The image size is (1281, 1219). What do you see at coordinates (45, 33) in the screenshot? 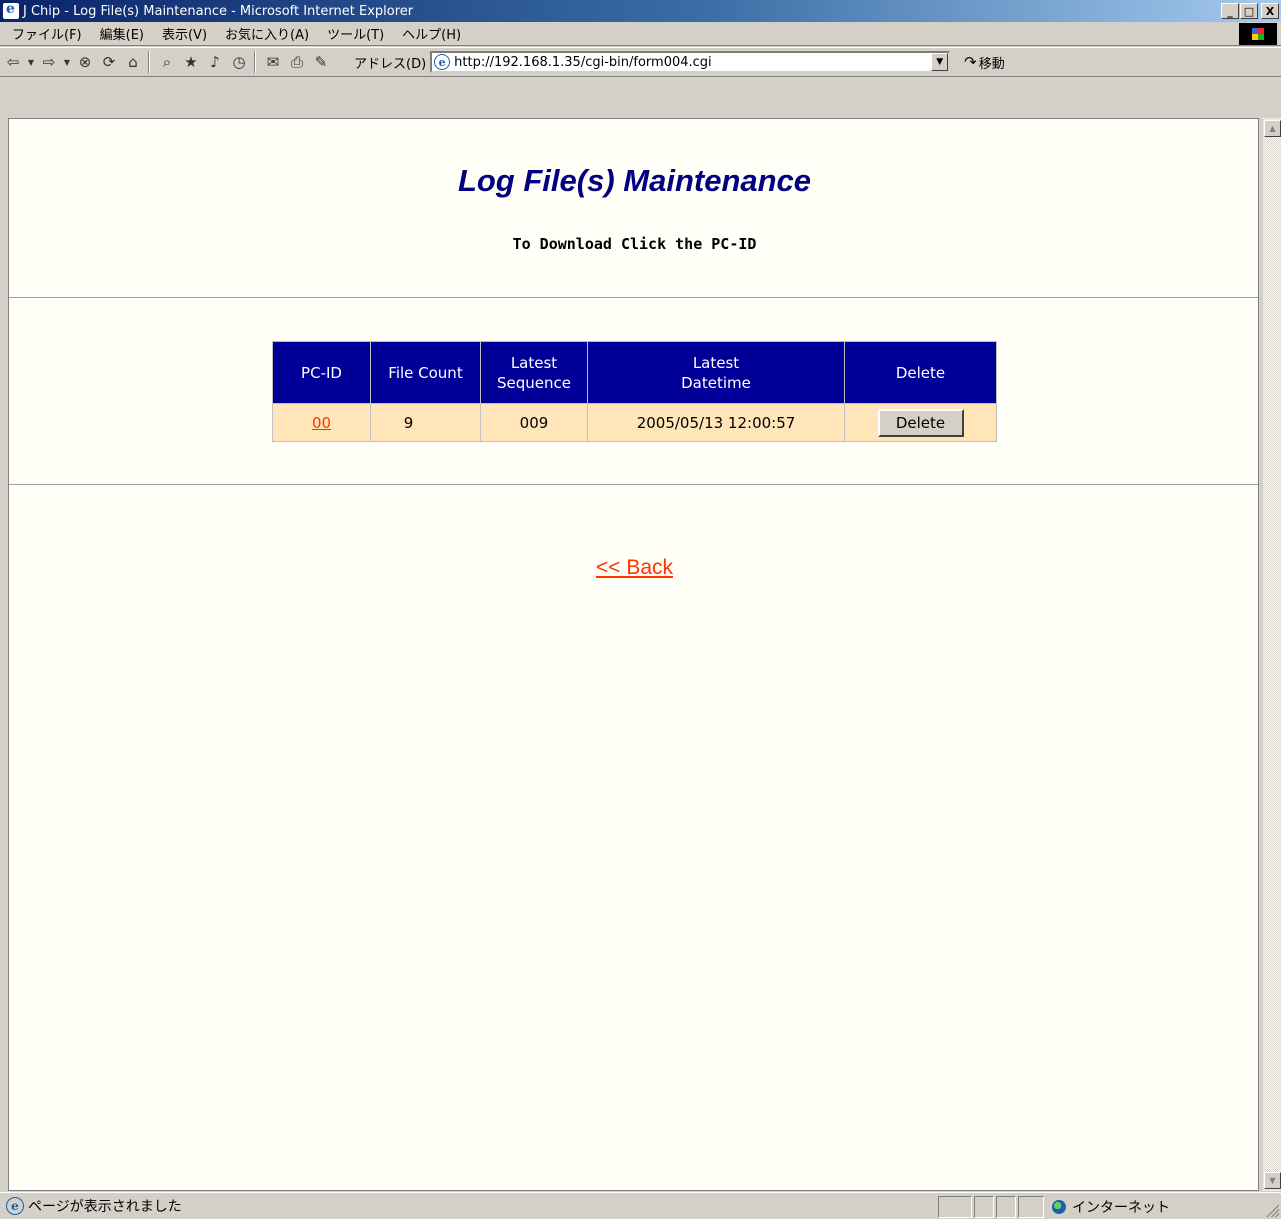
I see `menu-file: ファイル(F)` at bounding box center [45, 33].